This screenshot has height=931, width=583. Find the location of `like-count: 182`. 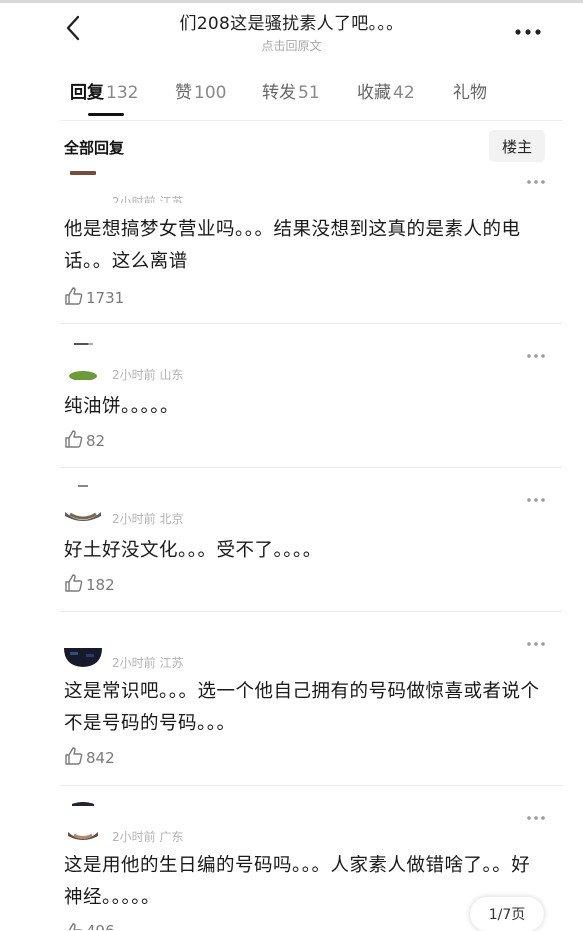

like-count: 182 is located at coordinates (100, 585).